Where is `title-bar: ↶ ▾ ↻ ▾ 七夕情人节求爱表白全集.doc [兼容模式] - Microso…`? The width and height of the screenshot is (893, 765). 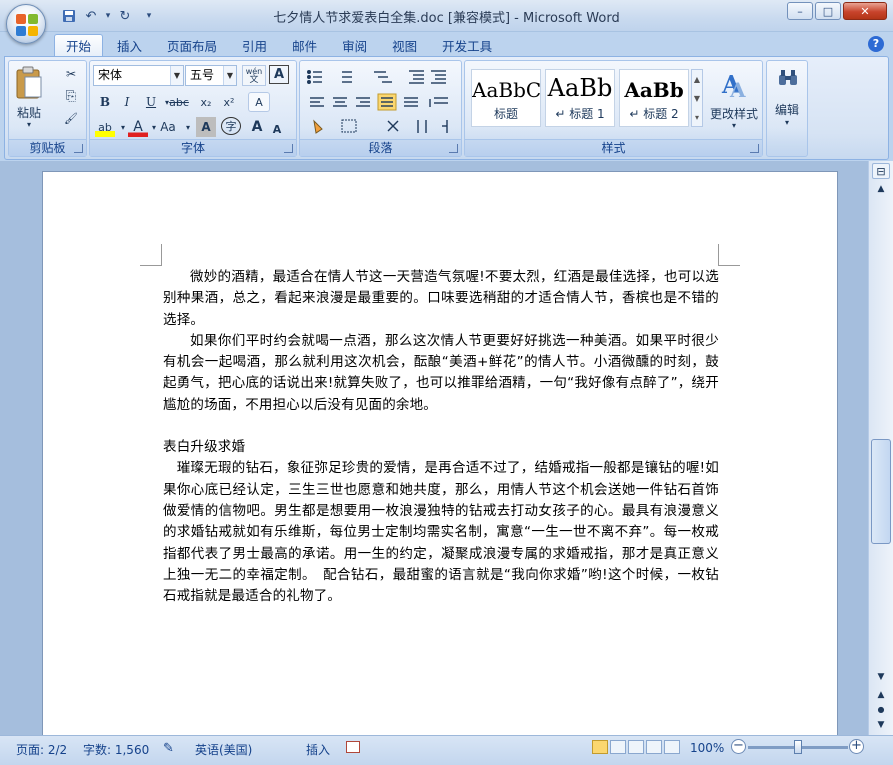
title-bar: ↶ ▾ ↻ ▾ 七夕情人节求爱表白全集.doc [兼容模式] - Microso… is located at coordinates (446, 22).